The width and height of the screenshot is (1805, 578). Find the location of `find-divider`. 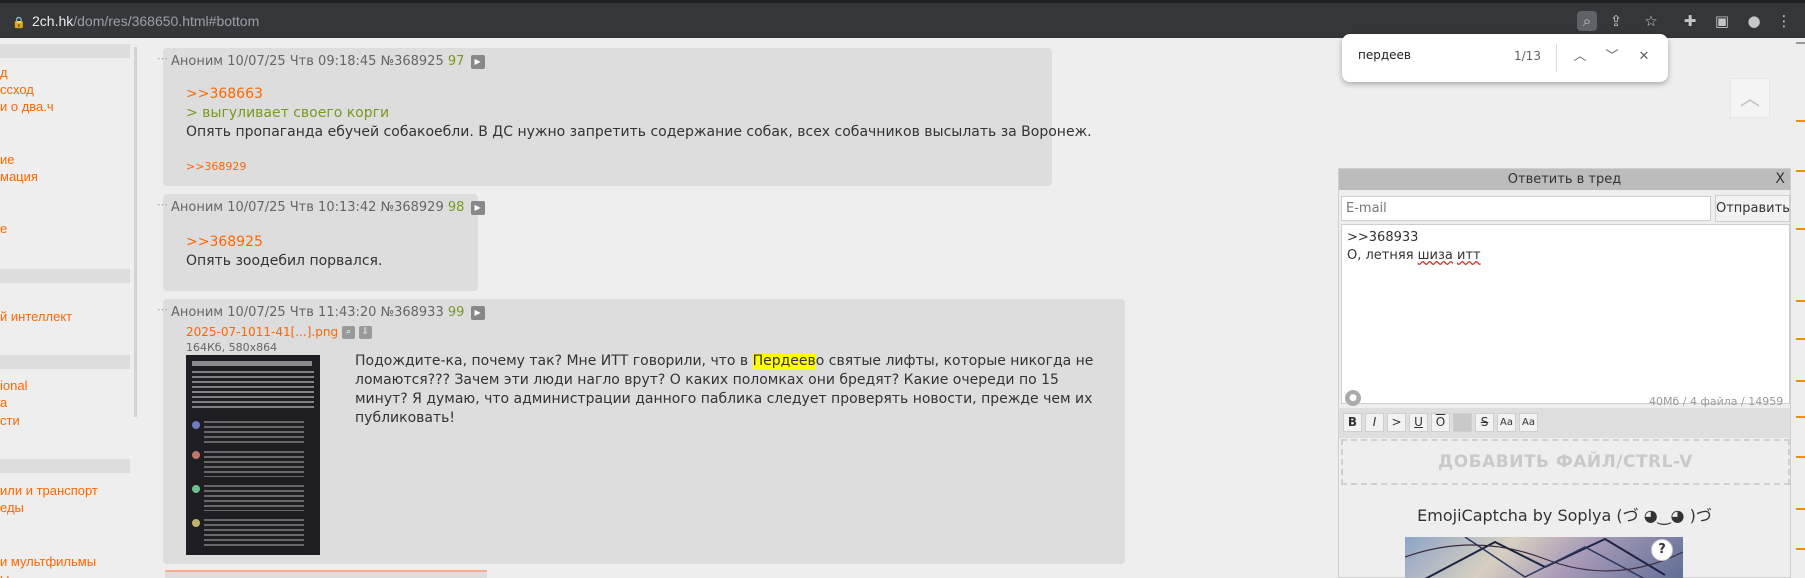

find-divider is located at coordinates (1556, 58).